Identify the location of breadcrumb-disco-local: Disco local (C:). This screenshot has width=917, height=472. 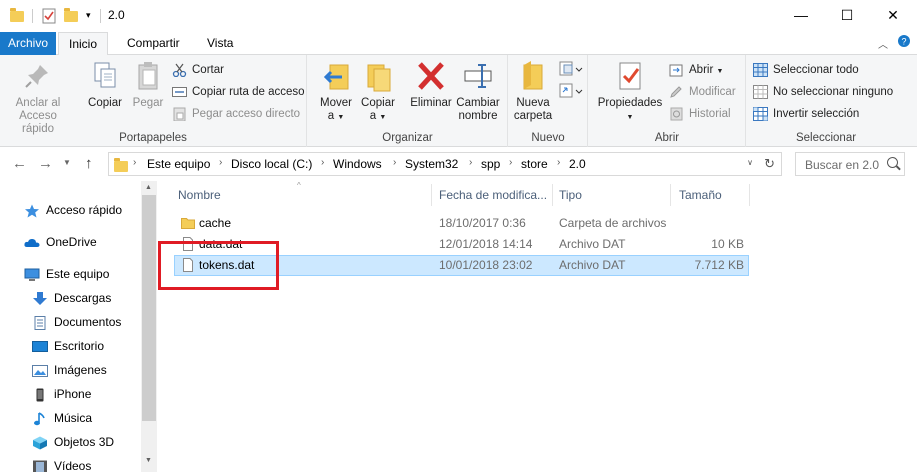
(271, 164).